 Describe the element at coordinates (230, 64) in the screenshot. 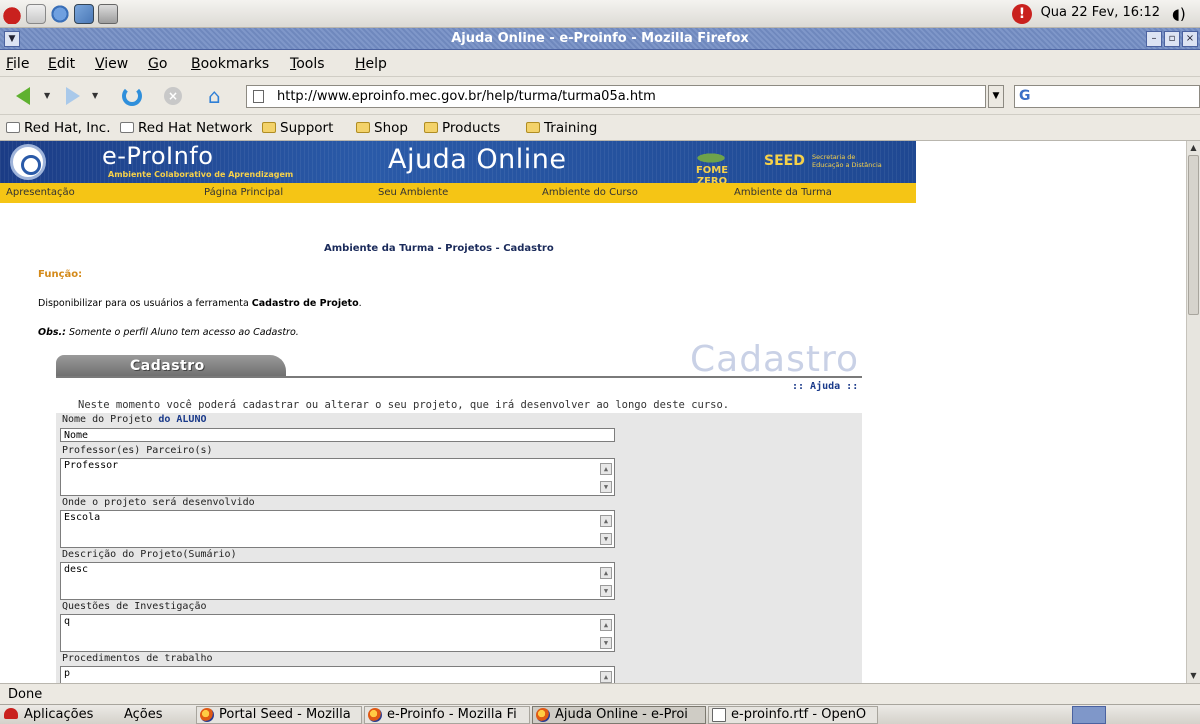

I see `menu-bookmarks: Bookmarks` at that location.